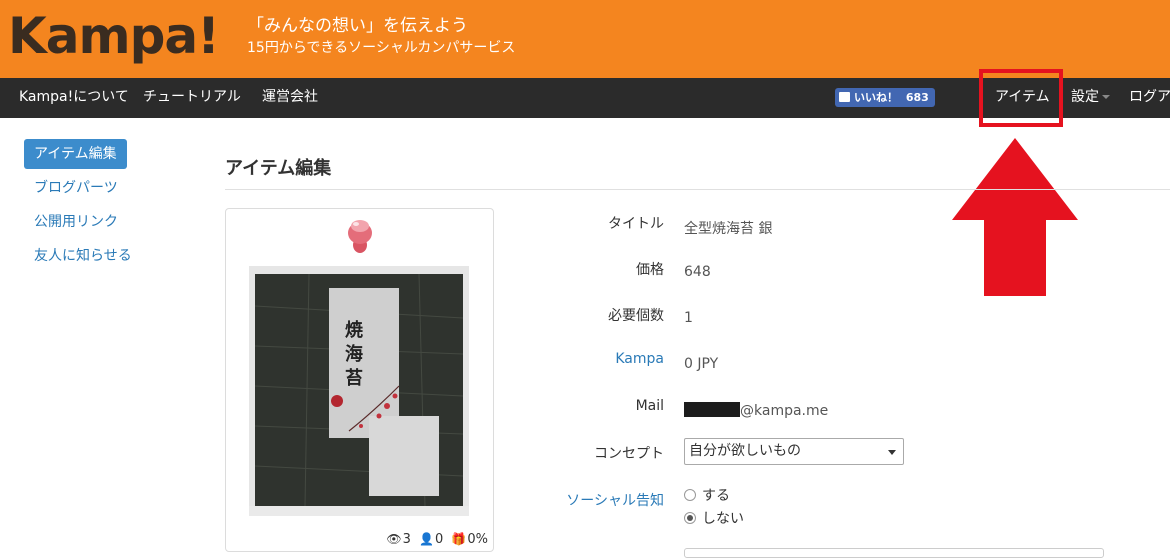  I want to click on price-label: 価格, so click(650, 270).